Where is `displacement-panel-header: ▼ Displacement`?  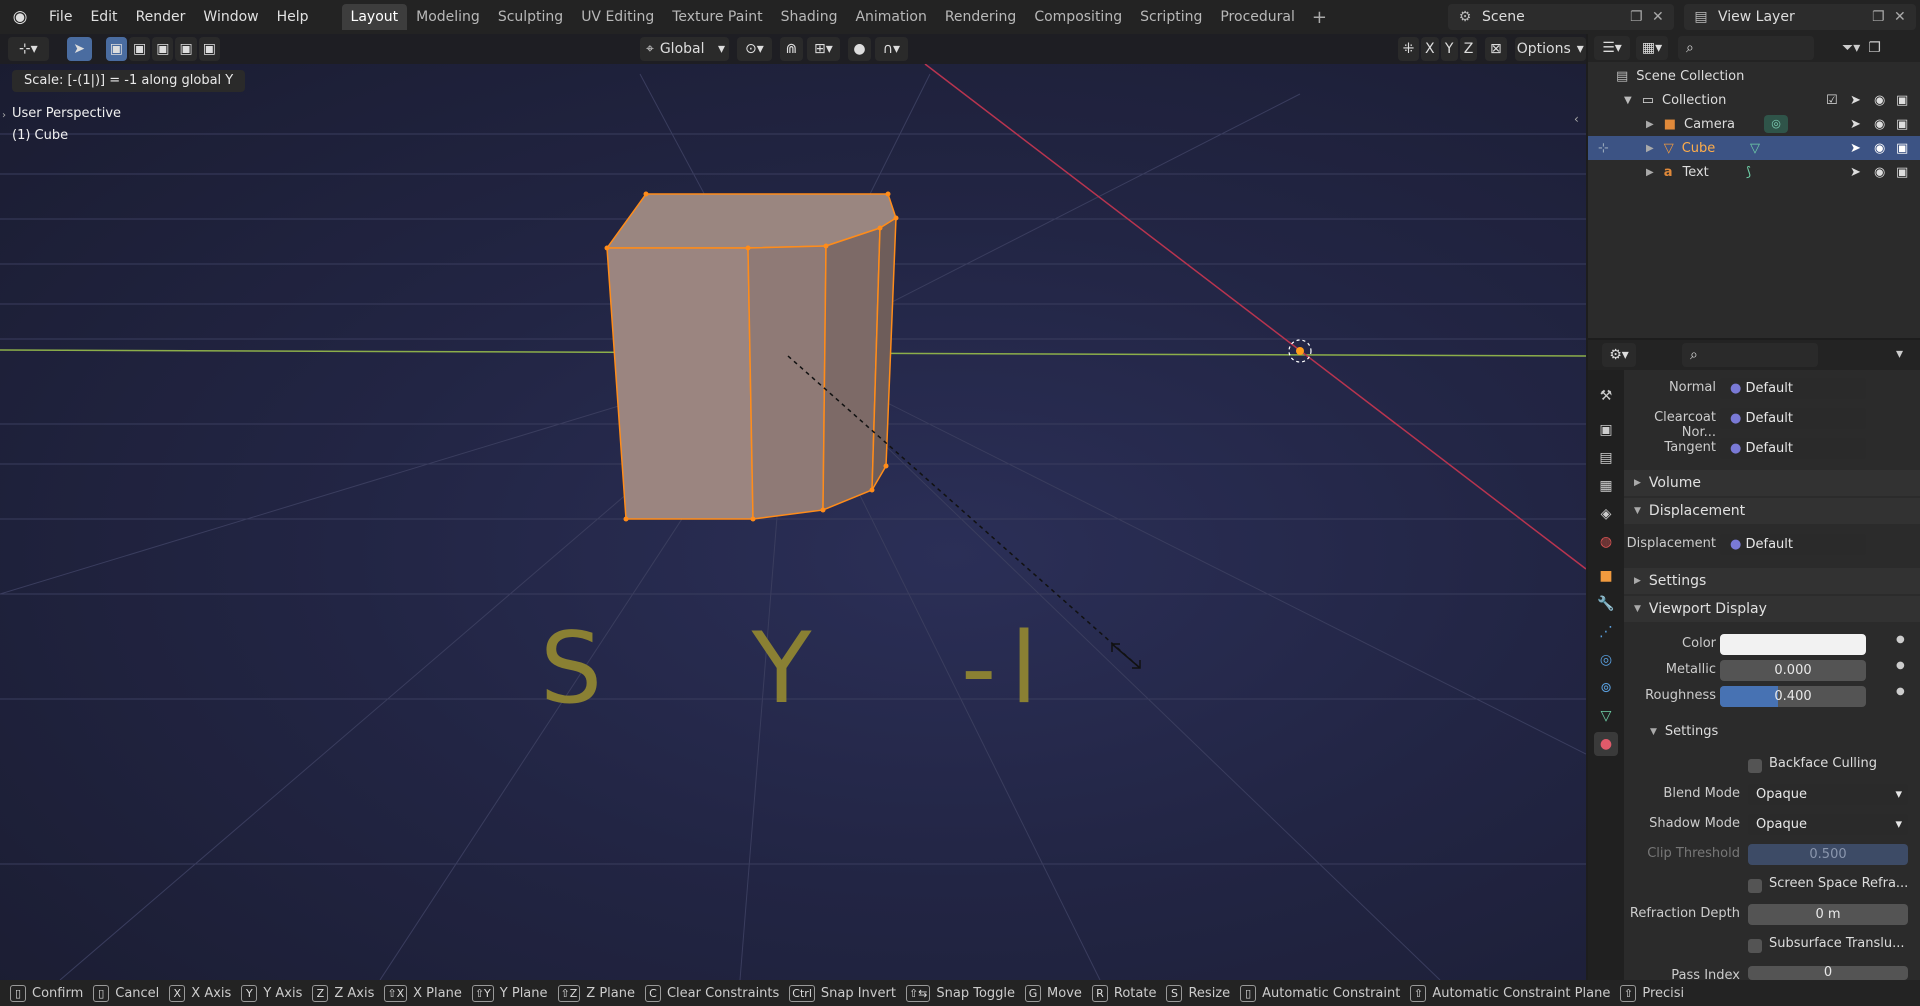
displacement-panel-header: ▼ Displacement is located at coordinates (1772, 511).